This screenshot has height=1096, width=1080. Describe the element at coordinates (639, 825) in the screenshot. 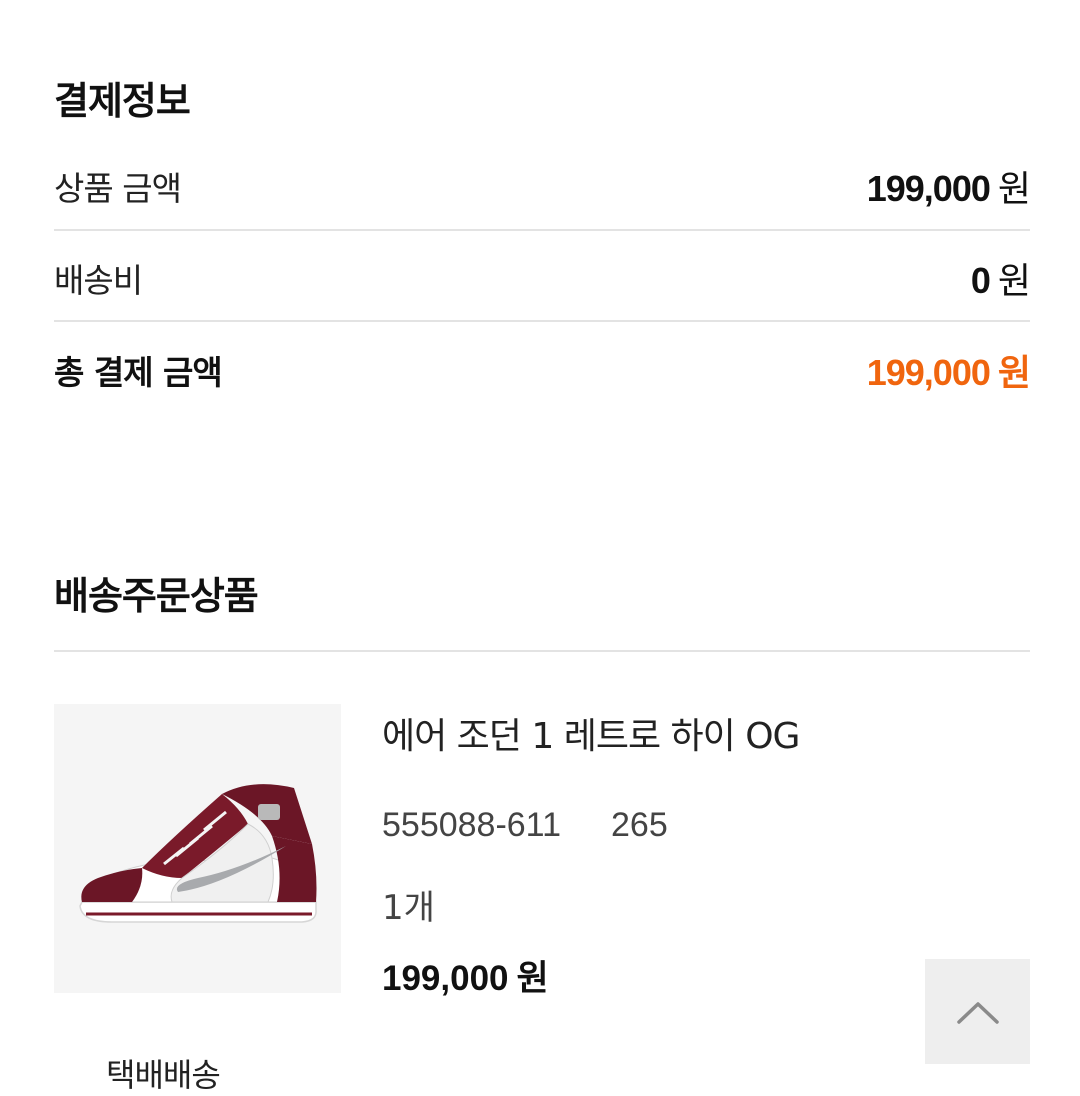

I see `product-size: 265` at that location.